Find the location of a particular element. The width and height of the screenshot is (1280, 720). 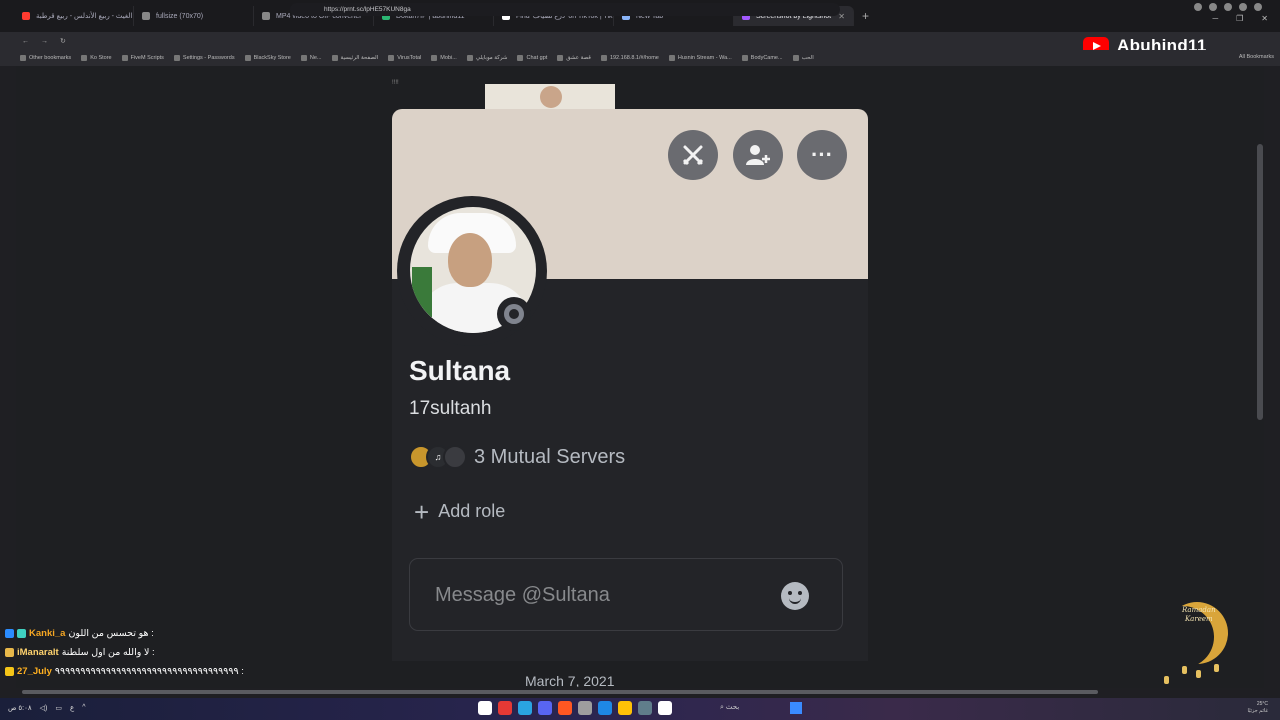

new-tab-button: + is located at coordinates (865, 16).